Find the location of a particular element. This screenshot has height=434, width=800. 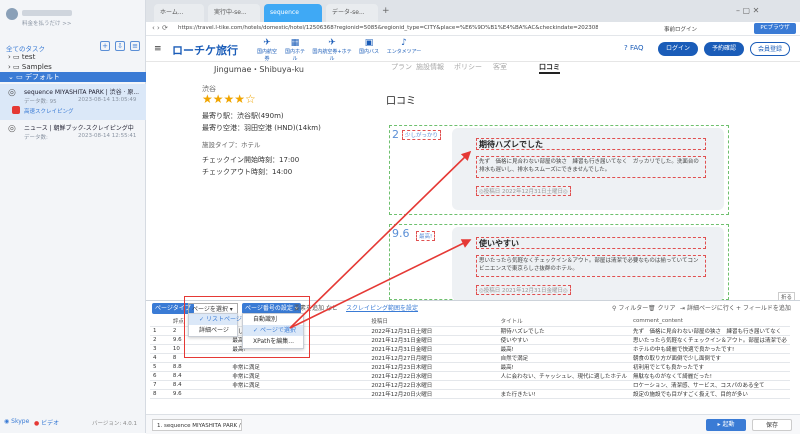

arrow-to-first-title is located at coordinates (380, 239).